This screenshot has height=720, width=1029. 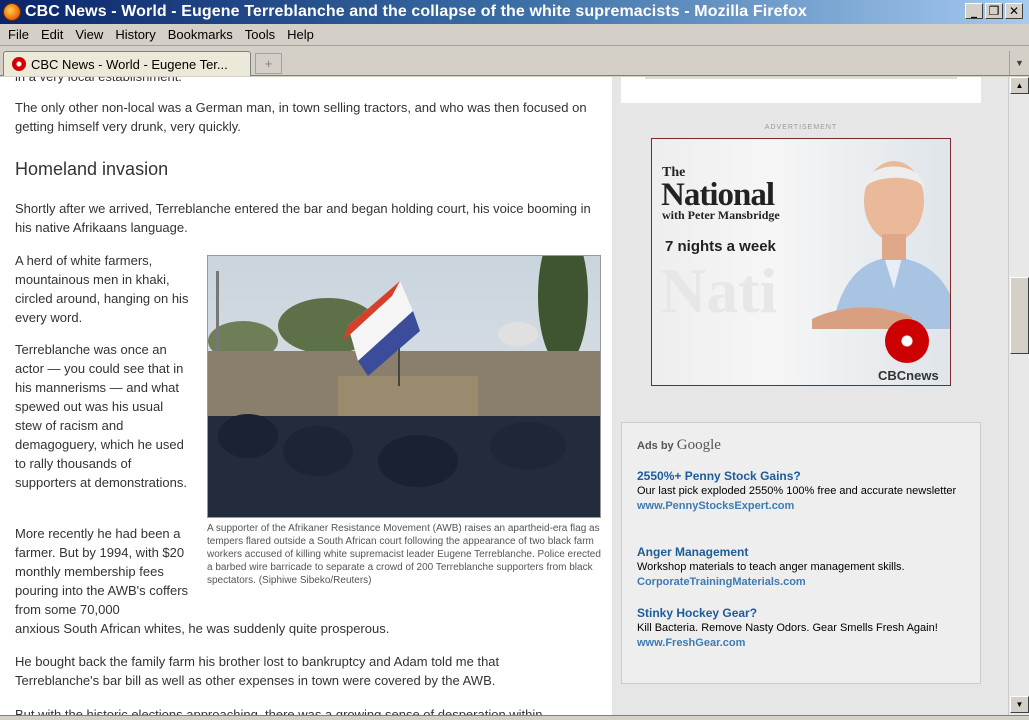 I want to click on menu-help: Help, so click(x=300, y=34).